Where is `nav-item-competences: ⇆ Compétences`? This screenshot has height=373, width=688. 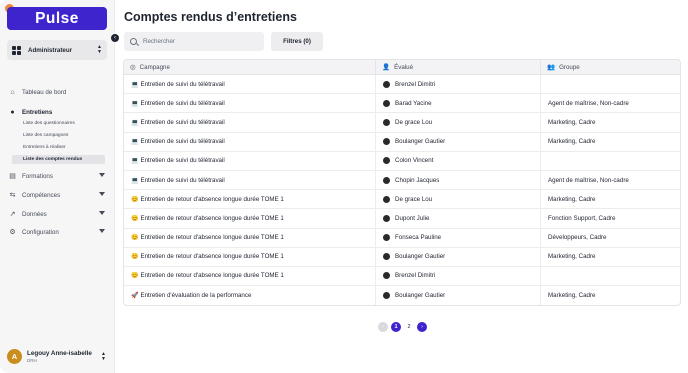
nav-item-competences: ⇆ Compétences is located at coordinates (58, 195).